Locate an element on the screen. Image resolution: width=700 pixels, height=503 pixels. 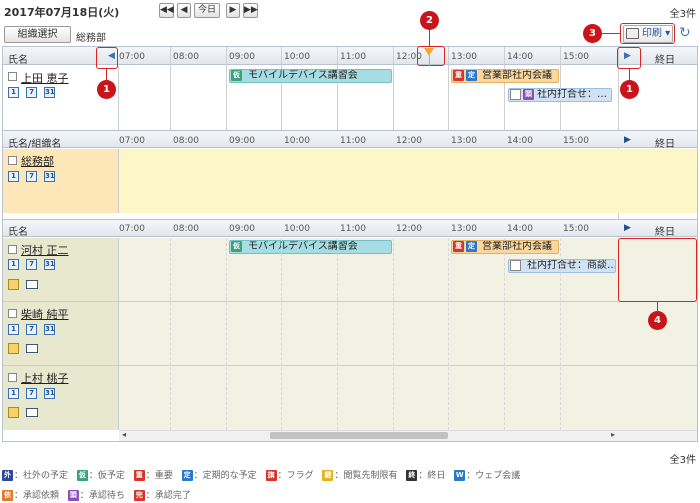
legend-important: 重：重要 is located at coordinates (153, 475).